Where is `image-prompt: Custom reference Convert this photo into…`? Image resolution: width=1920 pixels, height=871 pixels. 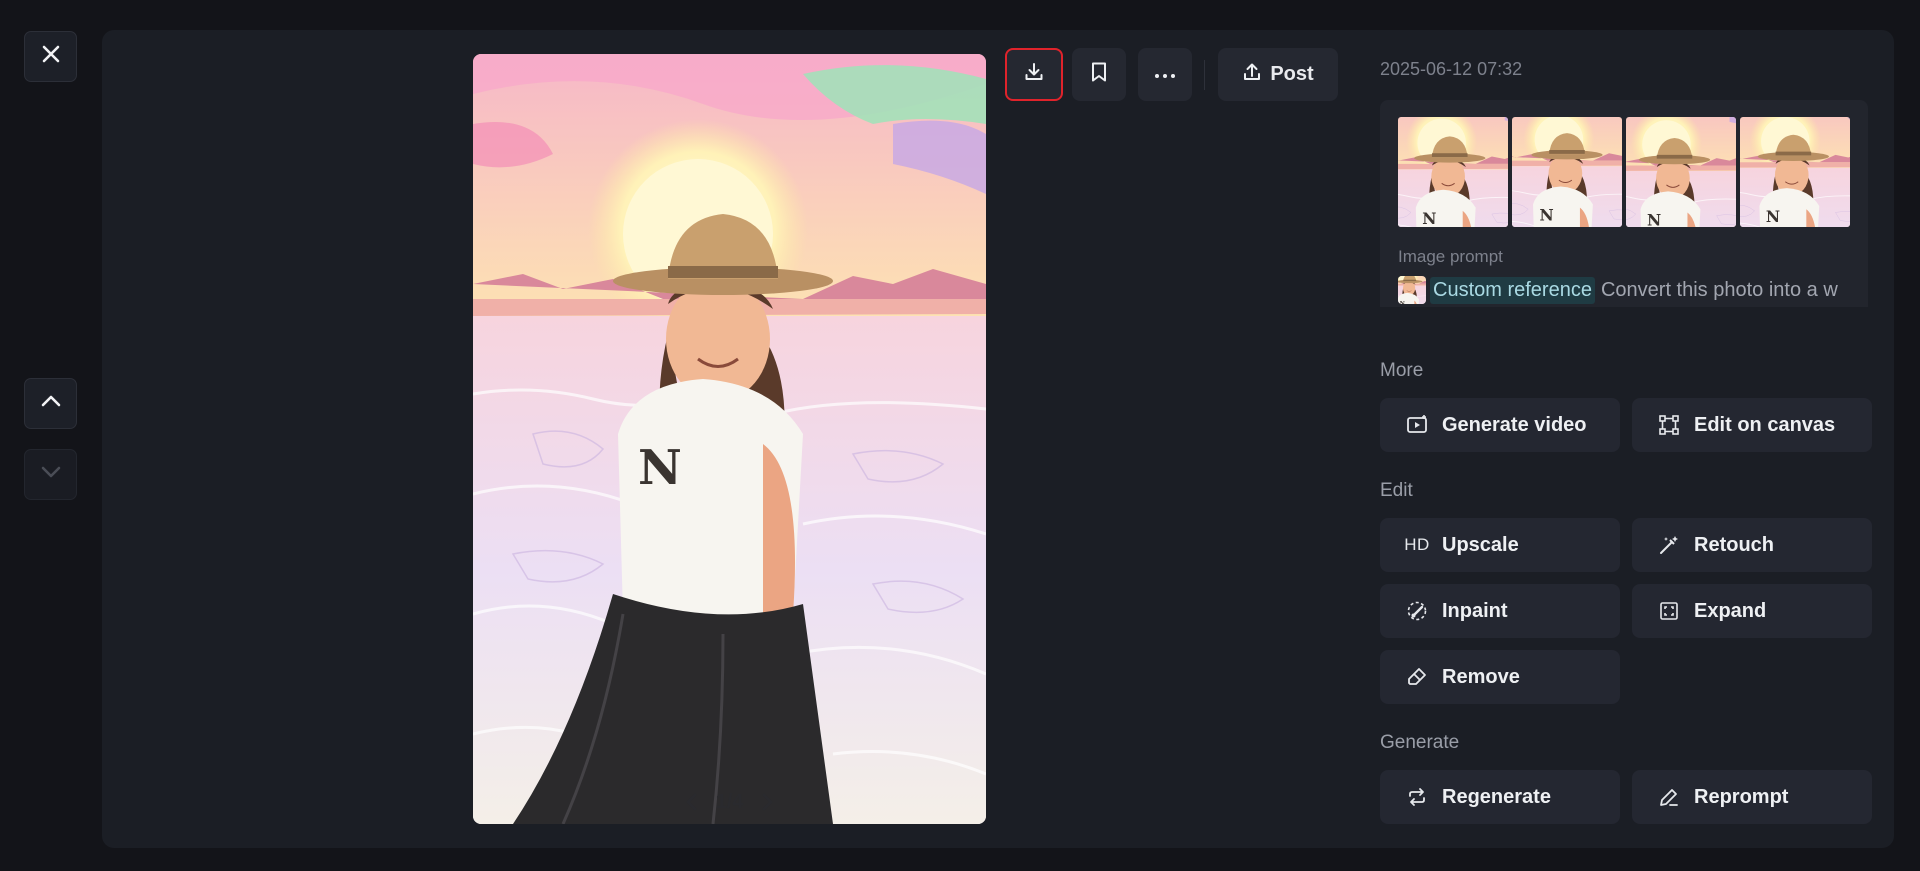 image-prompt: Custom reference Convert this photo into… is located at coordinates (1618, 290).